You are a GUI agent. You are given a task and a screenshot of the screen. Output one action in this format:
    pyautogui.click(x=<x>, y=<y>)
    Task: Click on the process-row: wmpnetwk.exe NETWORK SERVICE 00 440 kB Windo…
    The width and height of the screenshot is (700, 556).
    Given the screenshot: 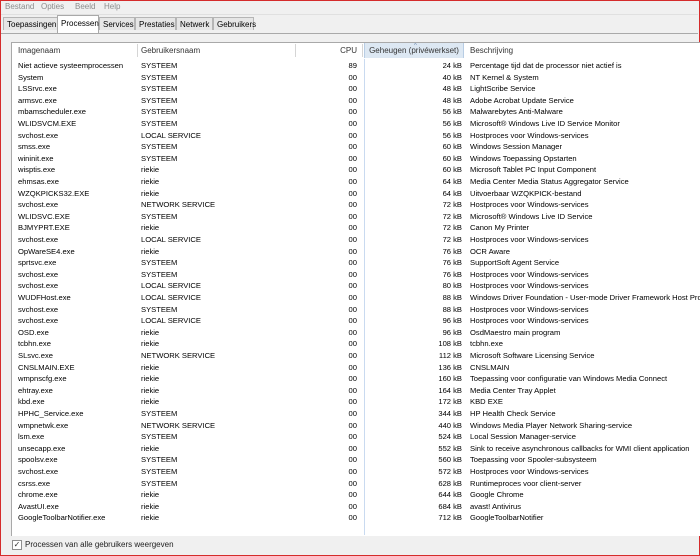 What is the action you would take?
    pyautogui.click(x=356, y=426)
    